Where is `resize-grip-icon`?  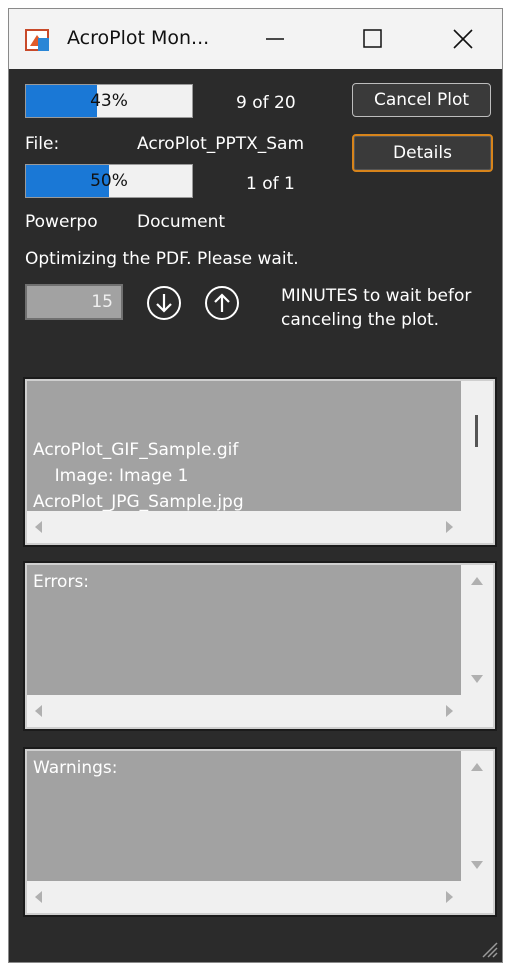
resize-grip-icon is located at coordinates (488, 948).